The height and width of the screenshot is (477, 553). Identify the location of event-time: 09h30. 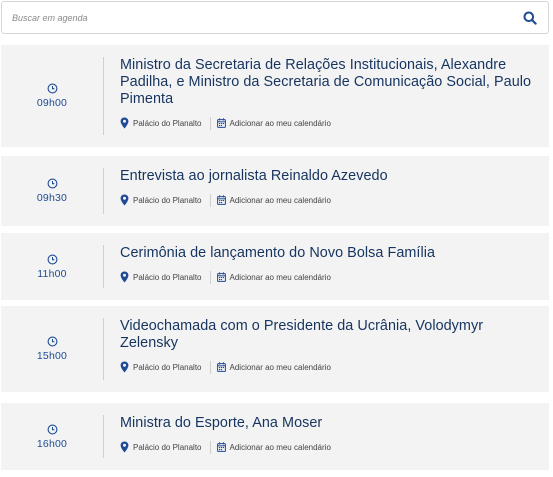
(52, 191).